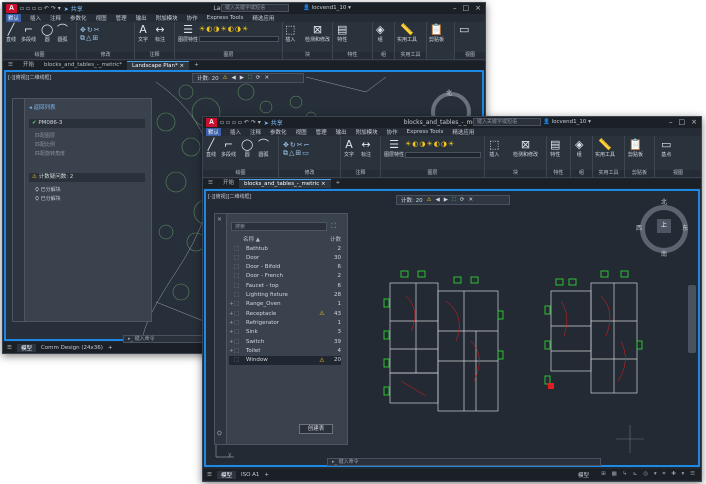 The width and height of the screenshot is (706, 484). I want to click on table-row: ⬚ Door 30, so click(285, 257).